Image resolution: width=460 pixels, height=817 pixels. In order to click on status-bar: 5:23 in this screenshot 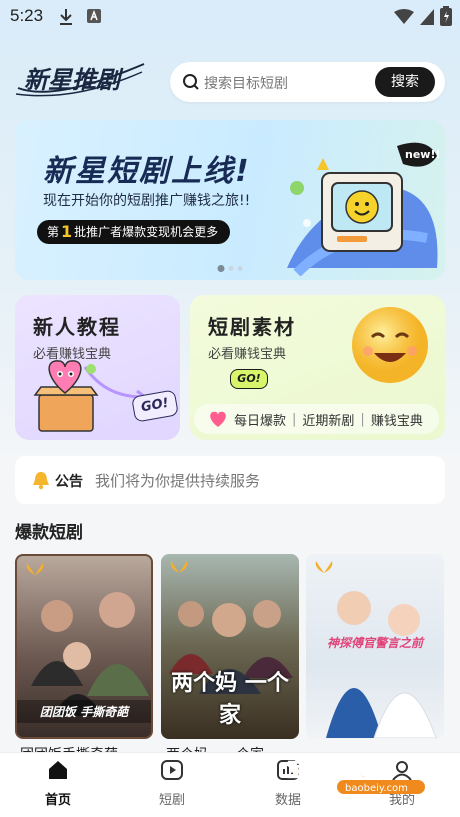, I will do `click(230, 17)`.